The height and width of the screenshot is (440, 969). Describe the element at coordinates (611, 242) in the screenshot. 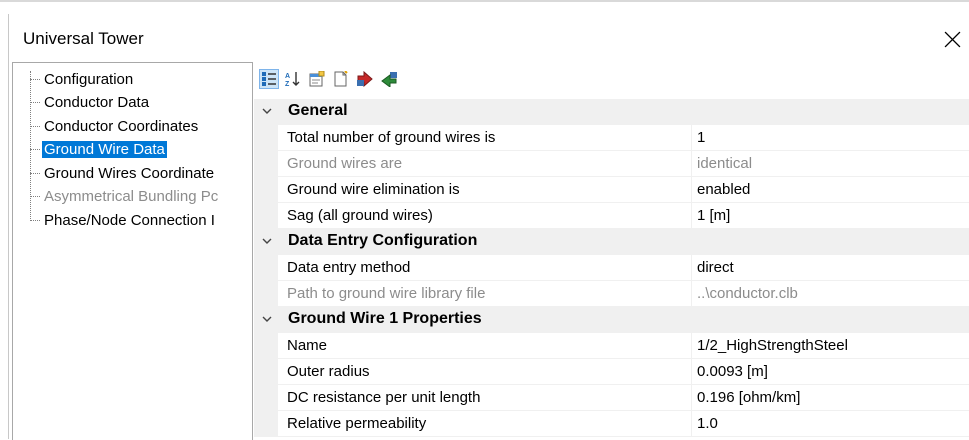

I see `category-data-entry-configuration: Data Entry Configuration` at that location.